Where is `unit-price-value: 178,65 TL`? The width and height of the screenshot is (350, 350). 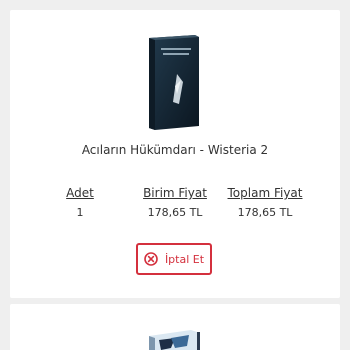
unit-price-value: 178,65 TL is located at coordinates (175, 212).